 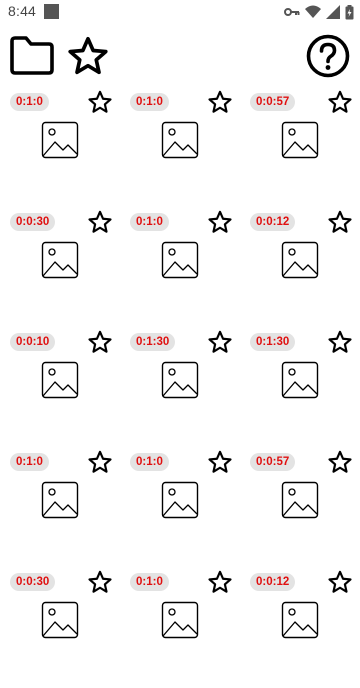 I want to click on duration-badge: 0:0:57, so click(x=273, y=102).